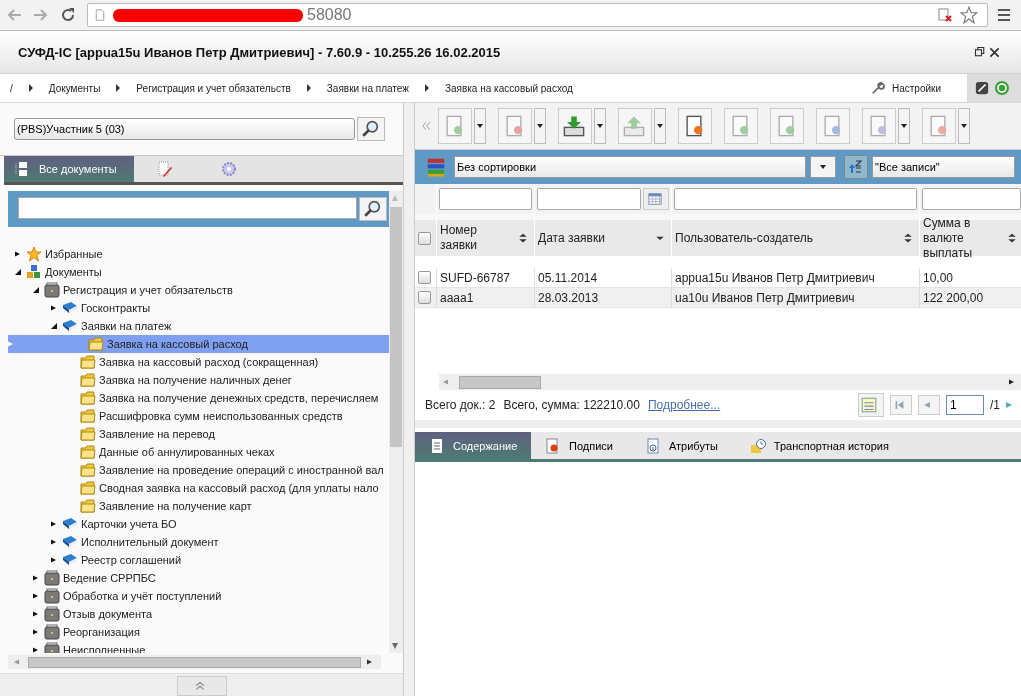 Image resolution: width=1021 pixels, height=696 pixels. What do you see at coordinates (1011, 382) in the screenshot?
I see `right-arrow-icon` at bounding box center [1011, 382].